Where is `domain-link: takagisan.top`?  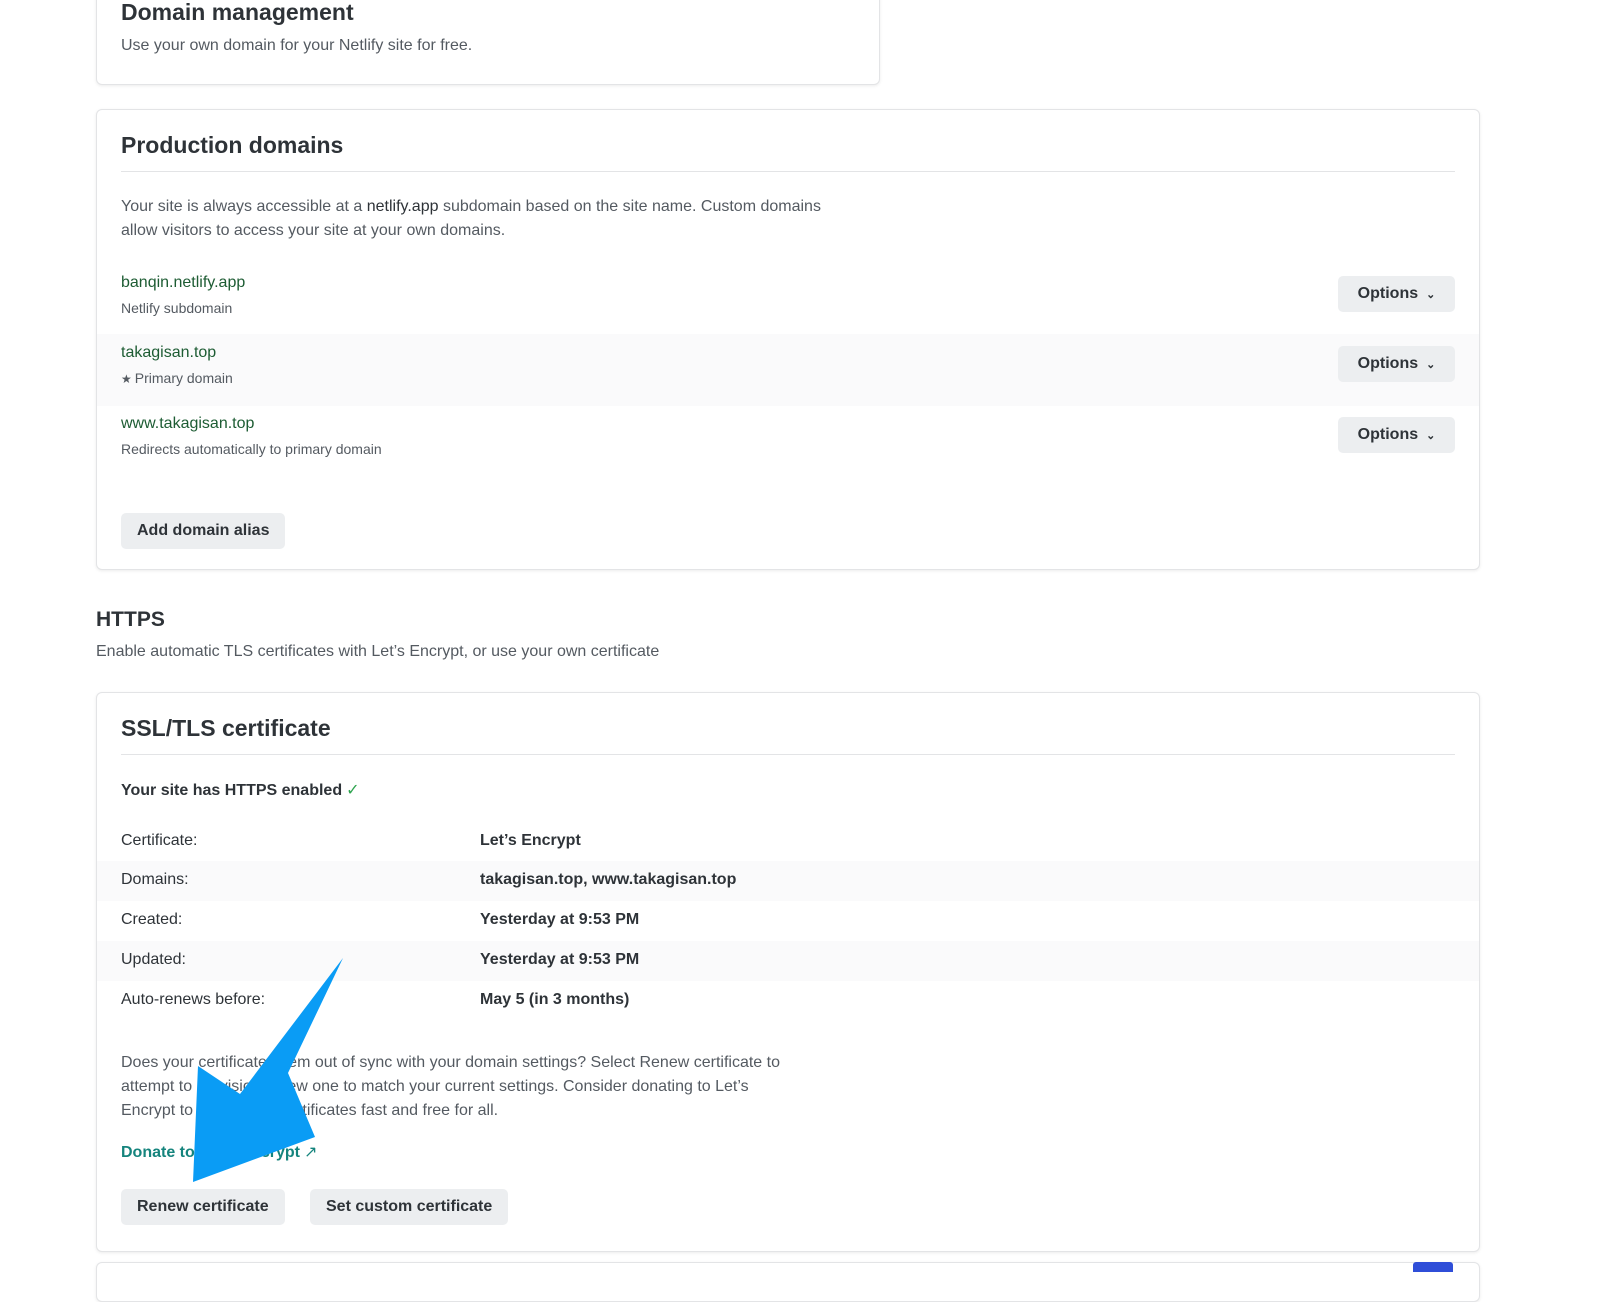 domain-link: takagisan.top is located at coordinates (168, 353).